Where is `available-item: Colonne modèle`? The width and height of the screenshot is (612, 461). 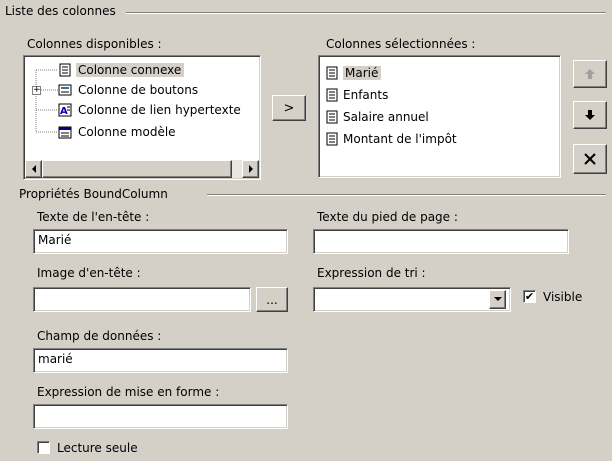 available-item: Colonne modèle is located at coordinates (117, 132).